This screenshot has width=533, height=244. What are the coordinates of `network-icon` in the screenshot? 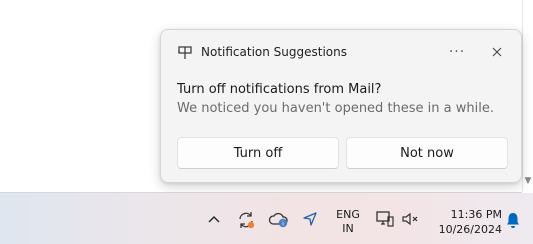 It's located at (385, 219).